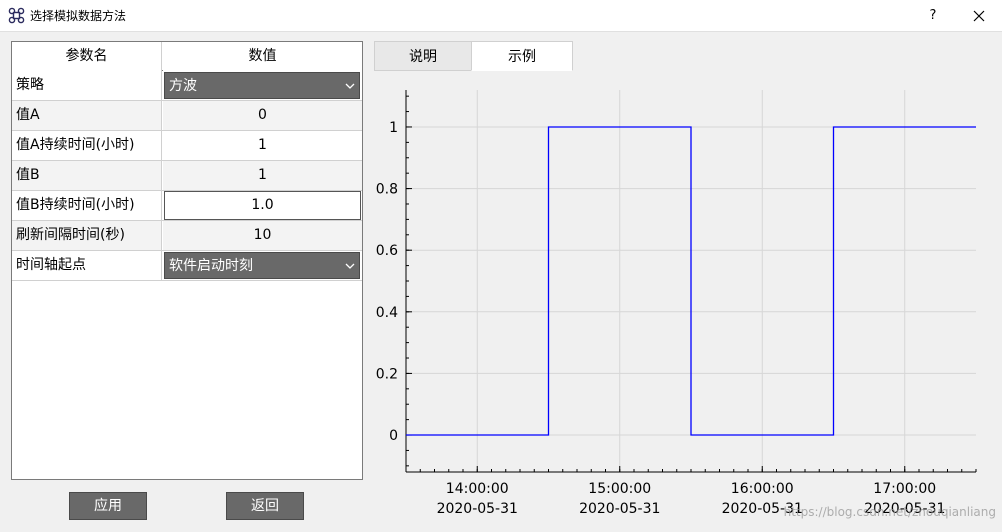 The height and width of the screenshot is (532, 1002). Describe the element at coordinates (262, 85) in the screenshot. I see `strategy-select: 方波` at that location.